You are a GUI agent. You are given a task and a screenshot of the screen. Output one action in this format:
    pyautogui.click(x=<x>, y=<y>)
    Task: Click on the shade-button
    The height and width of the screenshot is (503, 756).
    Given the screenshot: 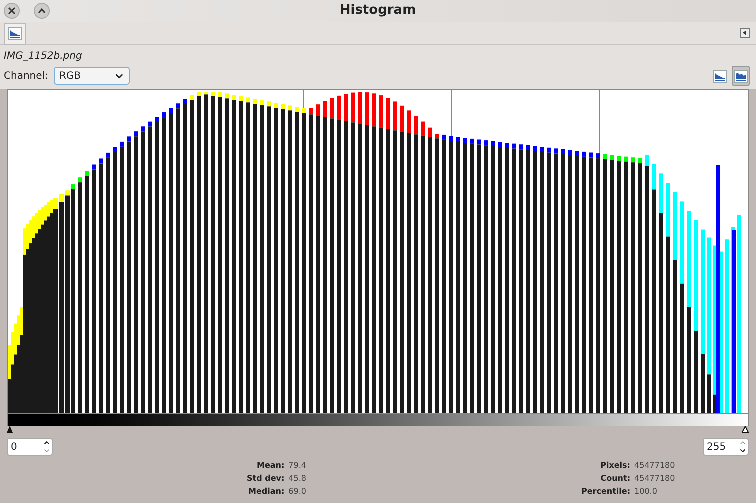 What is the action you would take?
    pyautogui.click(x=42, y=11)
    